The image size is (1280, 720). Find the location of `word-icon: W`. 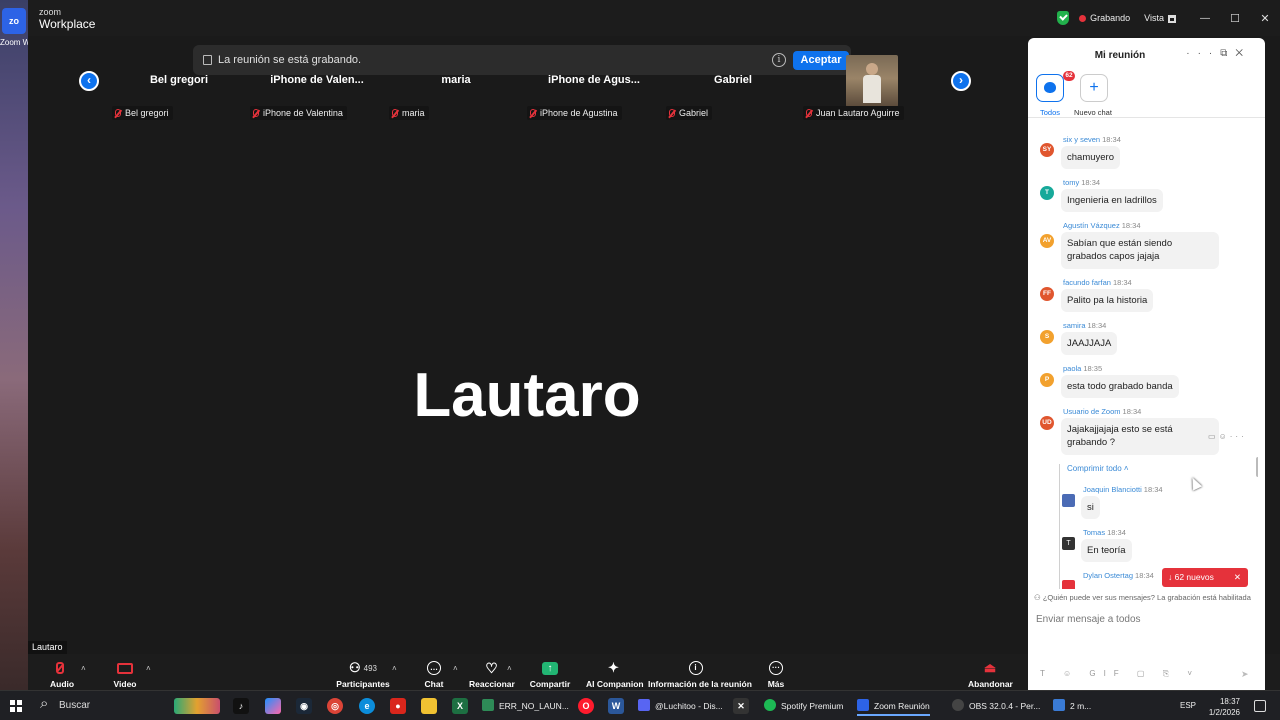

word-icon: W is located at coordinates (616, 706).